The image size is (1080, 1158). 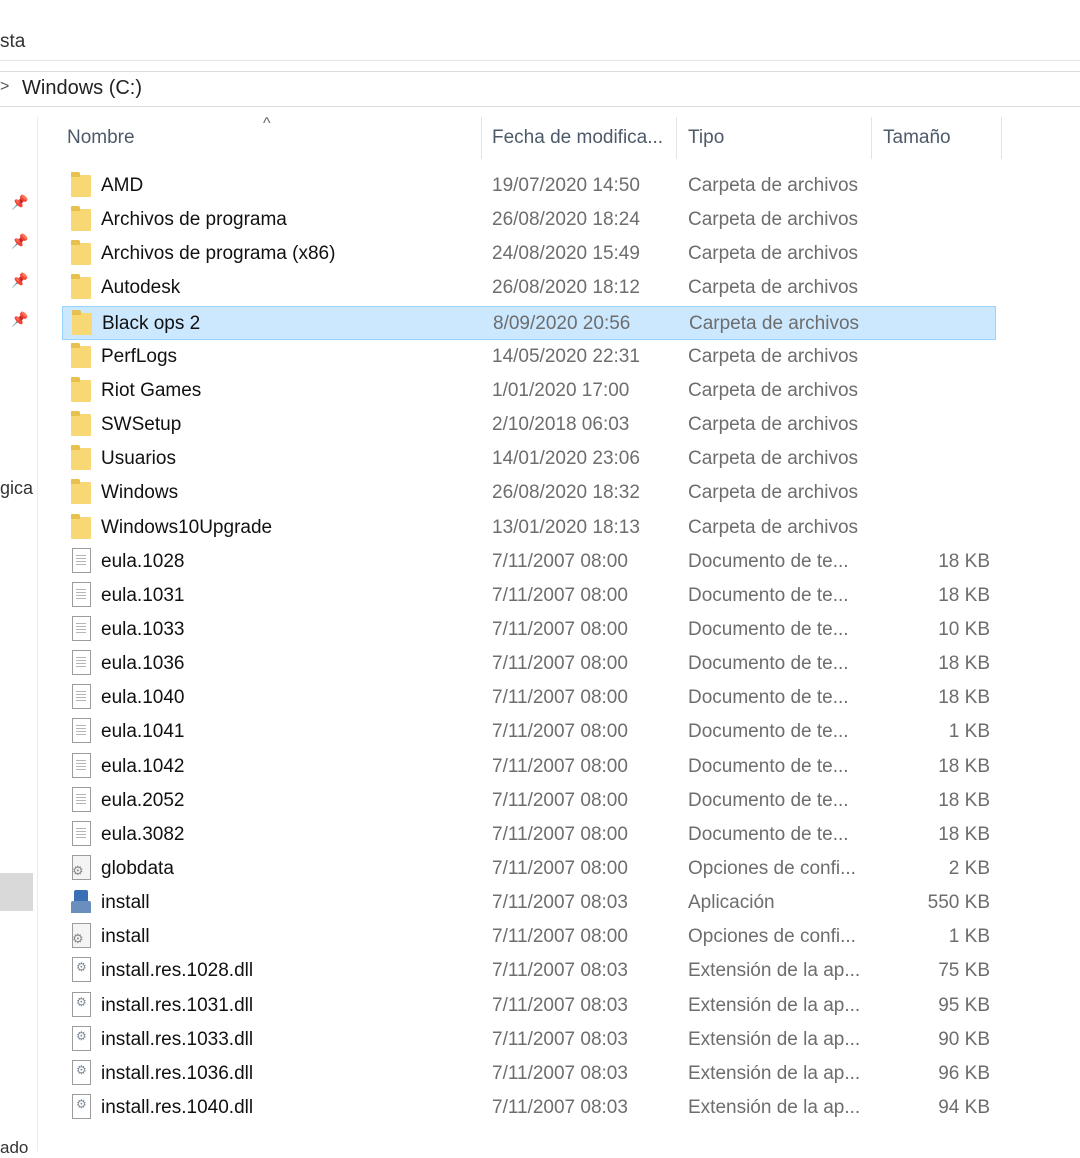 What do you see at coordinates (540, 41) in the screenshot?
I see `ribbon-tab-vista: sta` at bounding box center [540, 41].